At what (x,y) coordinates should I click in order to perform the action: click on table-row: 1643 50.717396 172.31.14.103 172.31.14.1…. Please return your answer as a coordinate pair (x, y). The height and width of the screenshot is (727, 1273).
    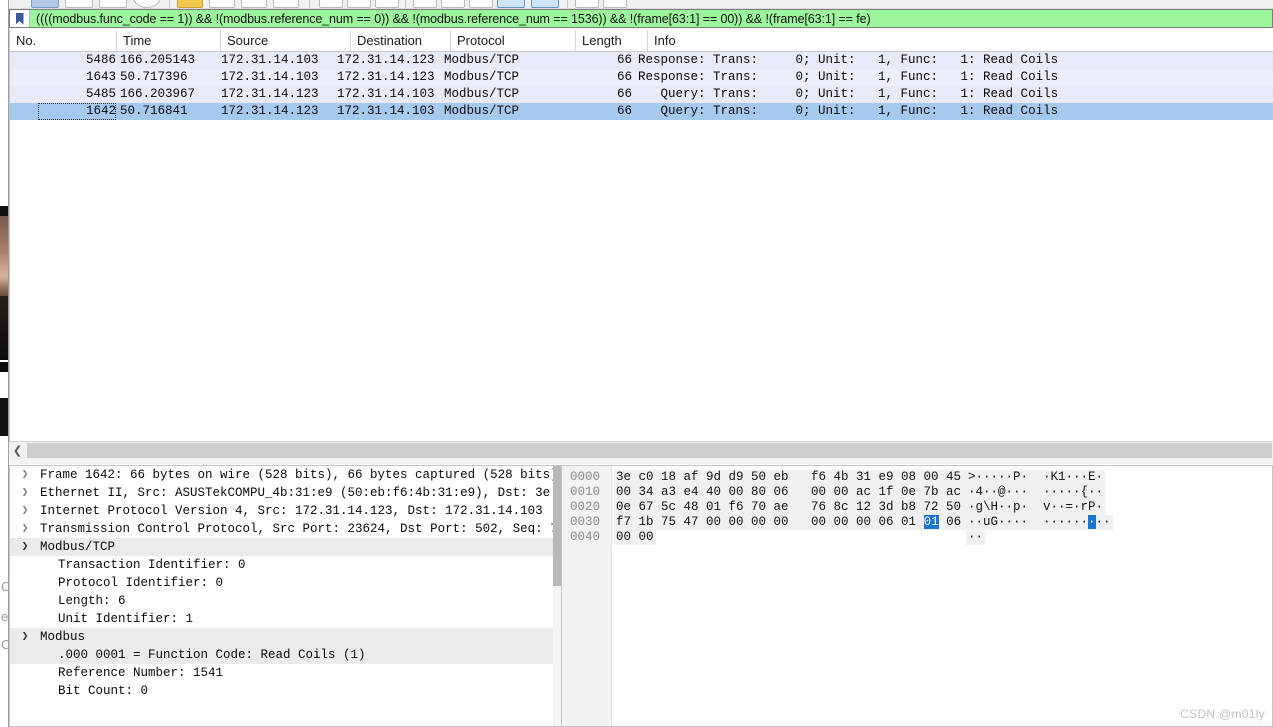
    Looking at the image, I should click on (641, 77).